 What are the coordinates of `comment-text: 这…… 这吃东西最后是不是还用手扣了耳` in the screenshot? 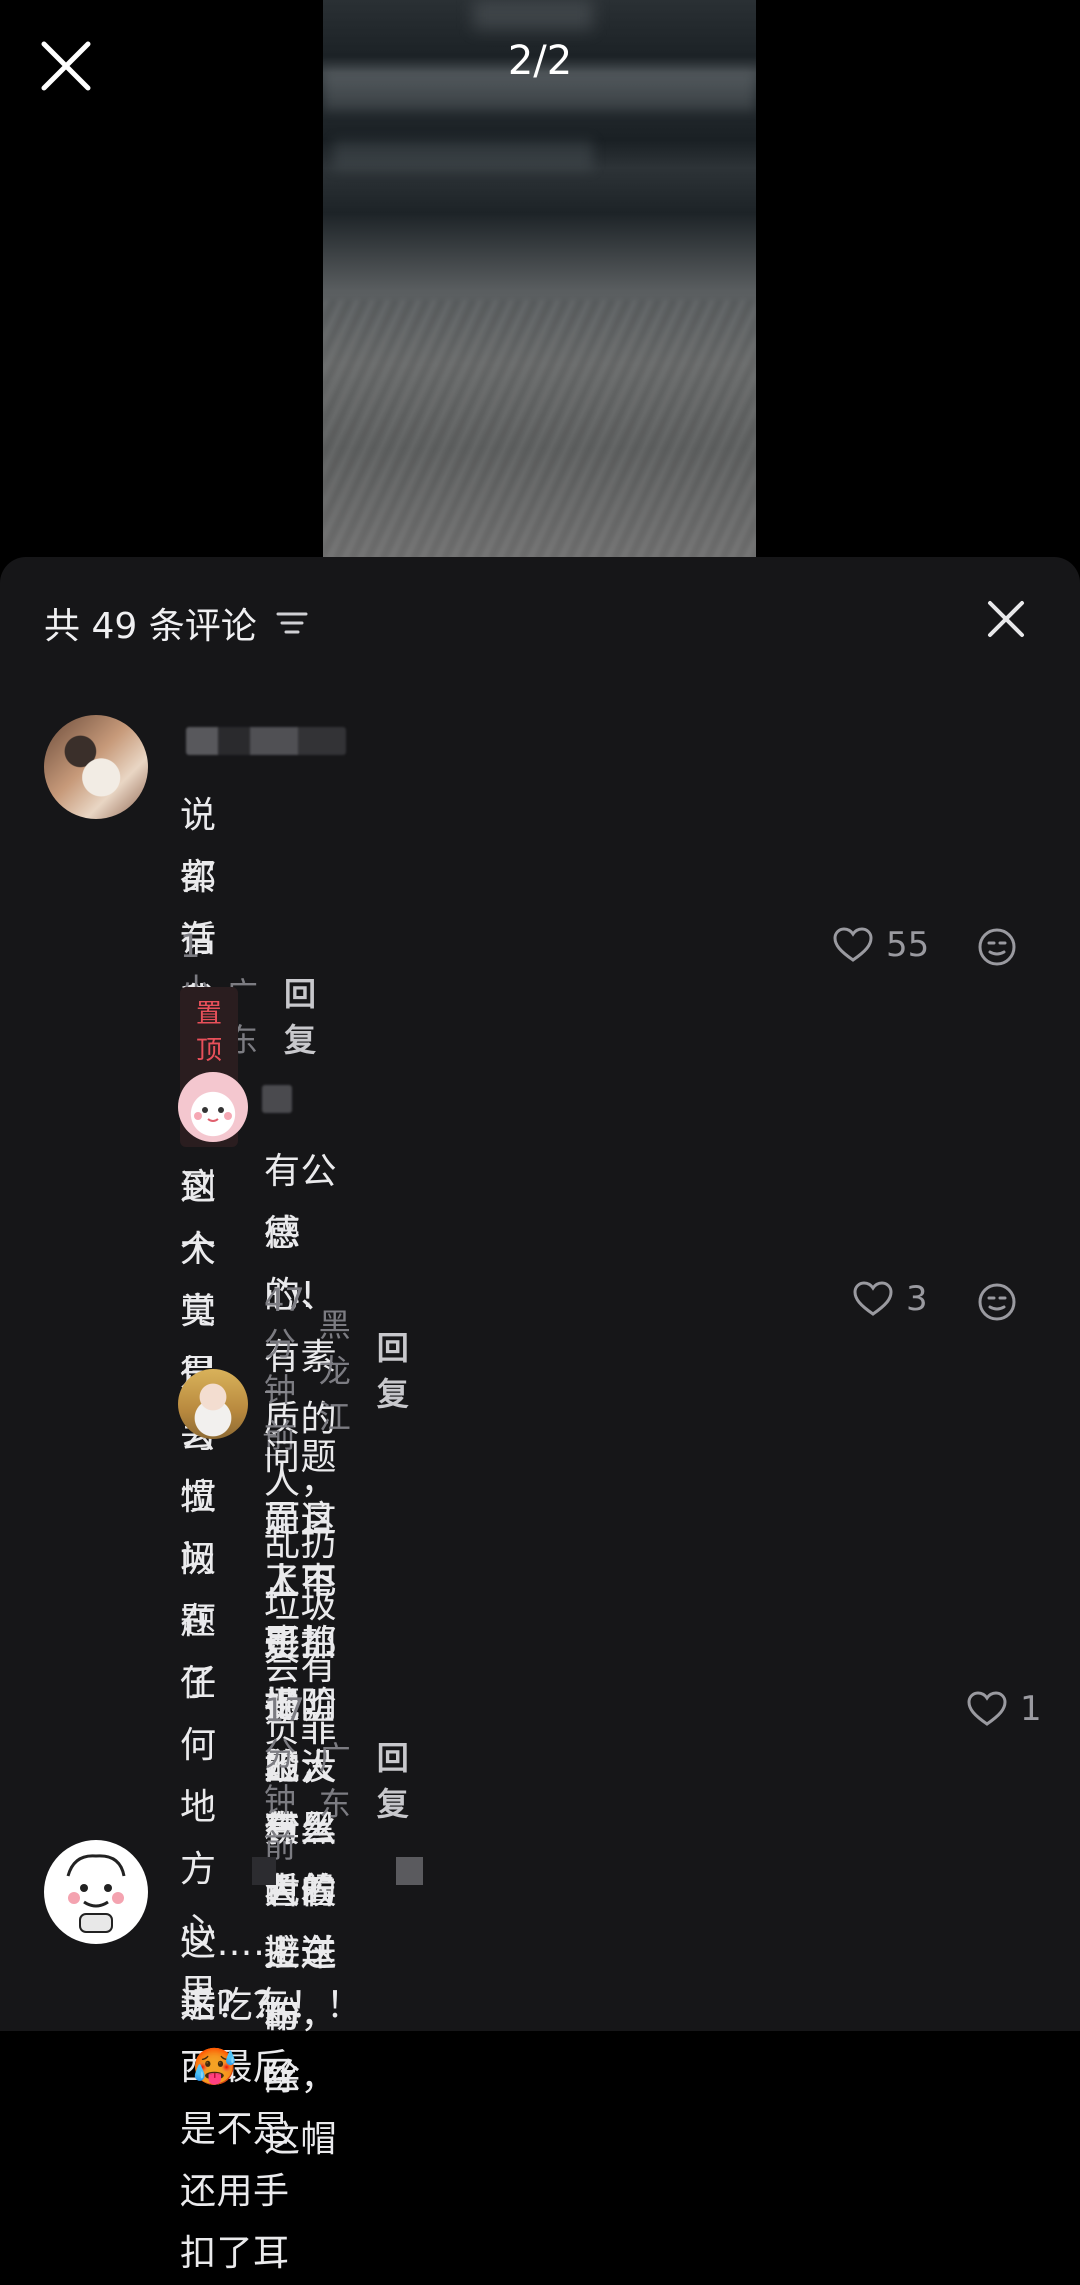 It's located at (235, 2098).